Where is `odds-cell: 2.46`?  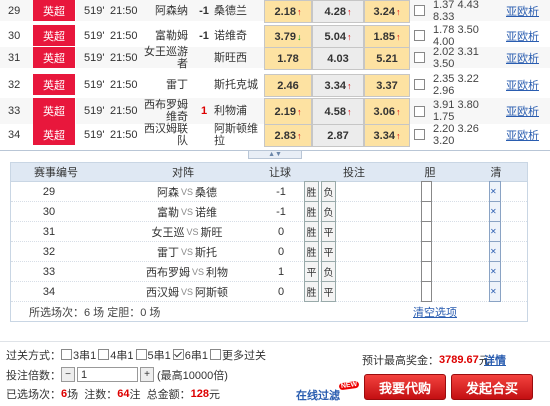 odds-cell: 2.46 is located at coordinates (288, 85).